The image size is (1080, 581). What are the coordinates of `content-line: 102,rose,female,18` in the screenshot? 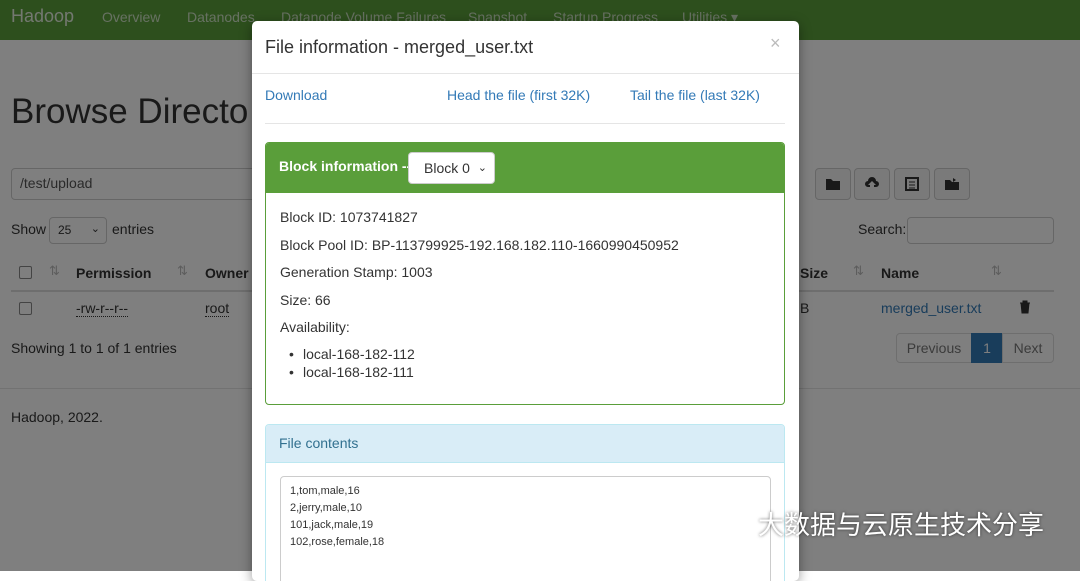 It's located at (337, 542).